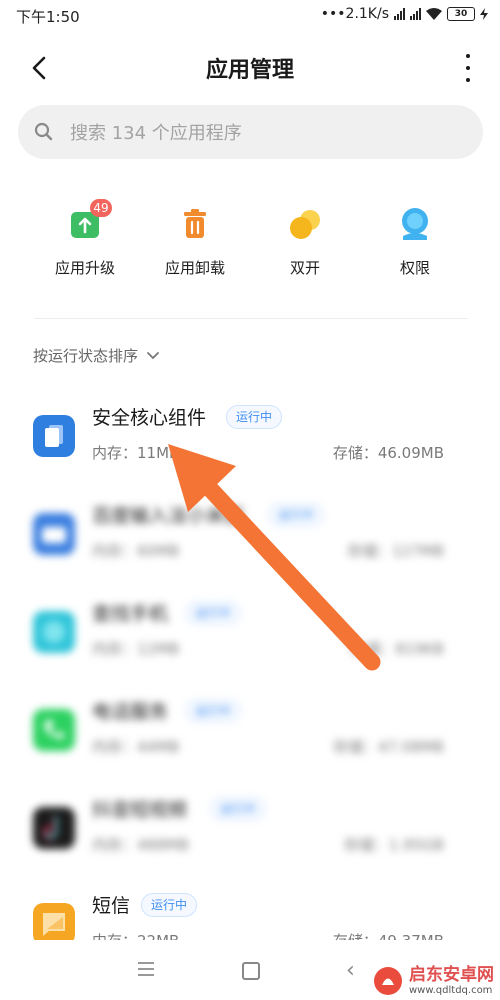 Image resolution: width=500 pixels, height=1000 pixels. I want to click on search-bar, so click(250, 132).